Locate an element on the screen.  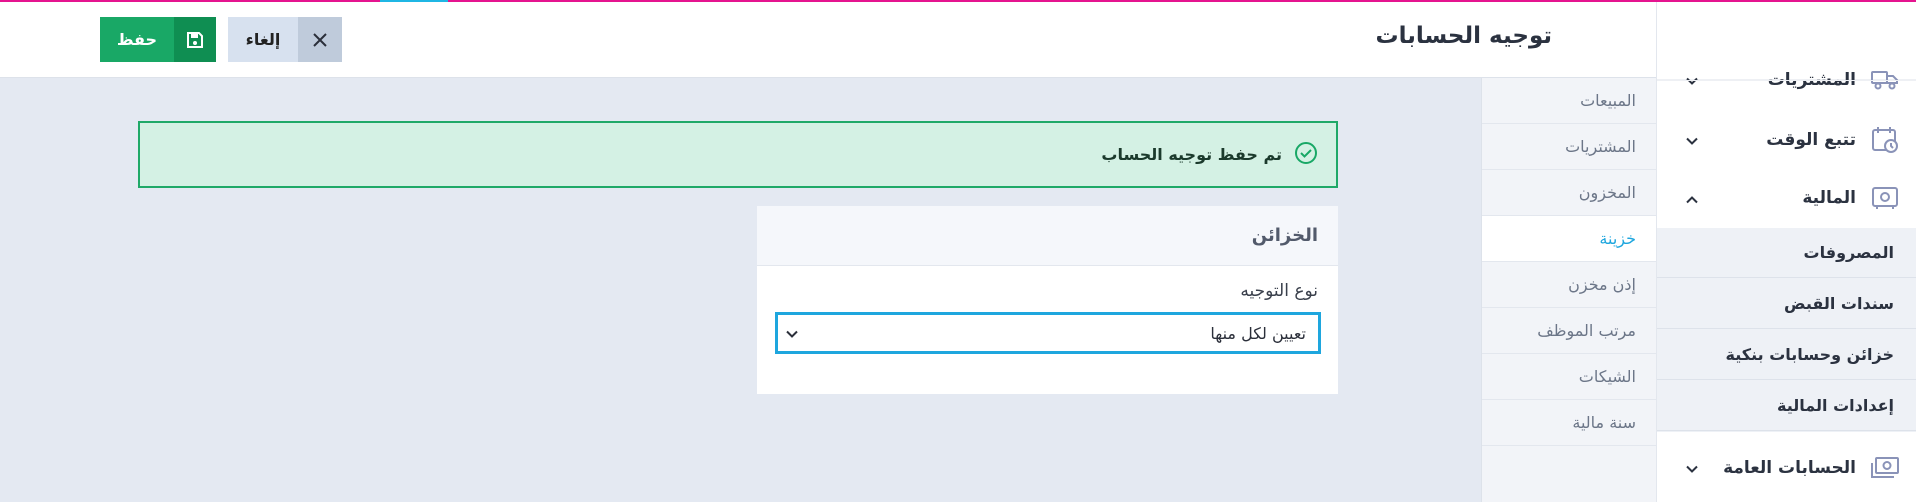
top-accent-line is located at coordinates (958, 1).